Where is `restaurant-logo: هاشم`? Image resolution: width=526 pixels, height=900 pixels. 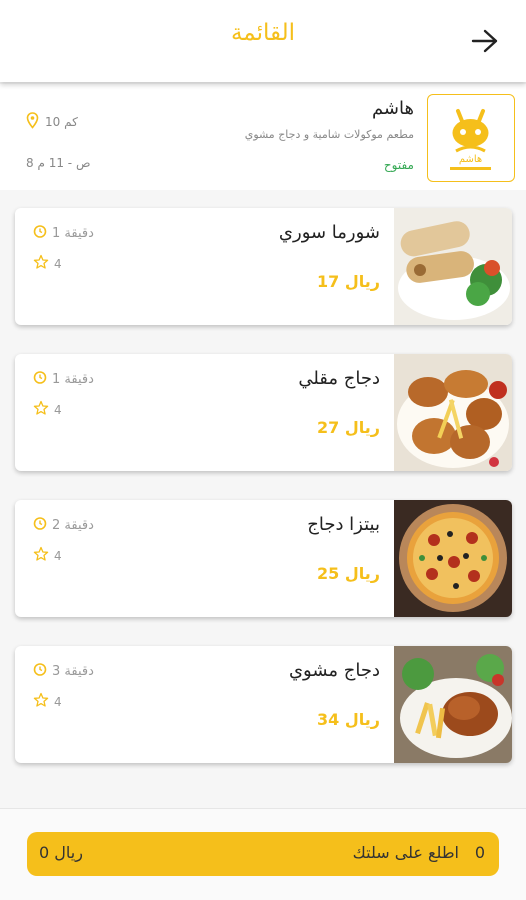
restaurant-logo: هاشم is located at coordinates (471, 138).